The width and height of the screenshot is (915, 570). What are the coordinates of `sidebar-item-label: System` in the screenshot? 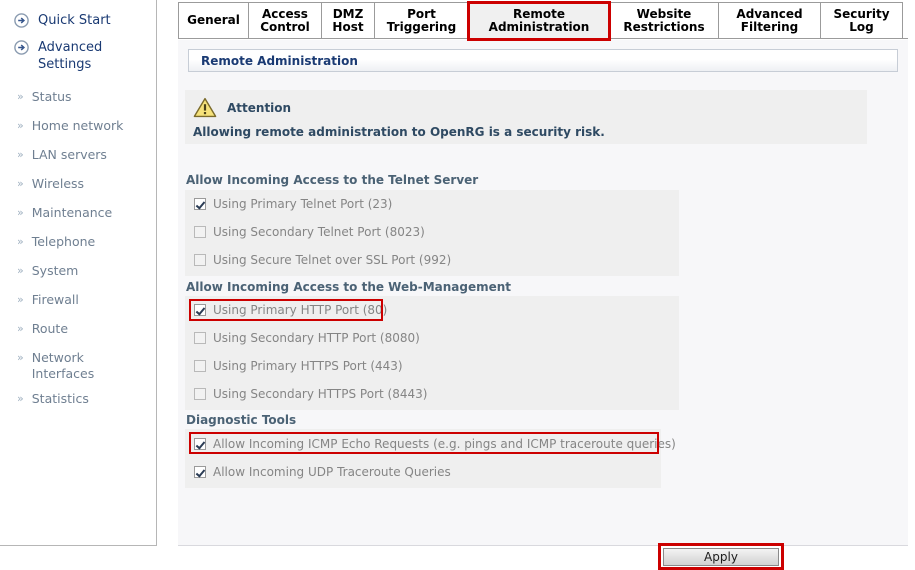 It's located at (55, 270).